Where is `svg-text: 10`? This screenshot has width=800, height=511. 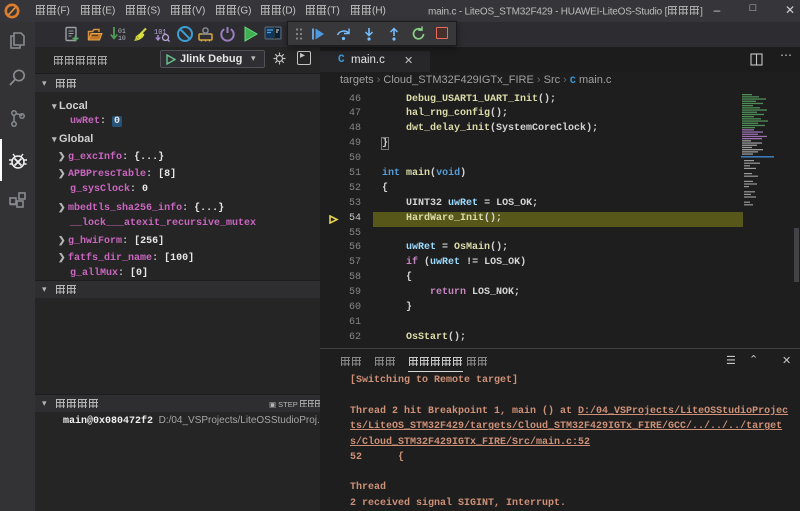 svg-text: 10 is located at coordinates (122, 38).